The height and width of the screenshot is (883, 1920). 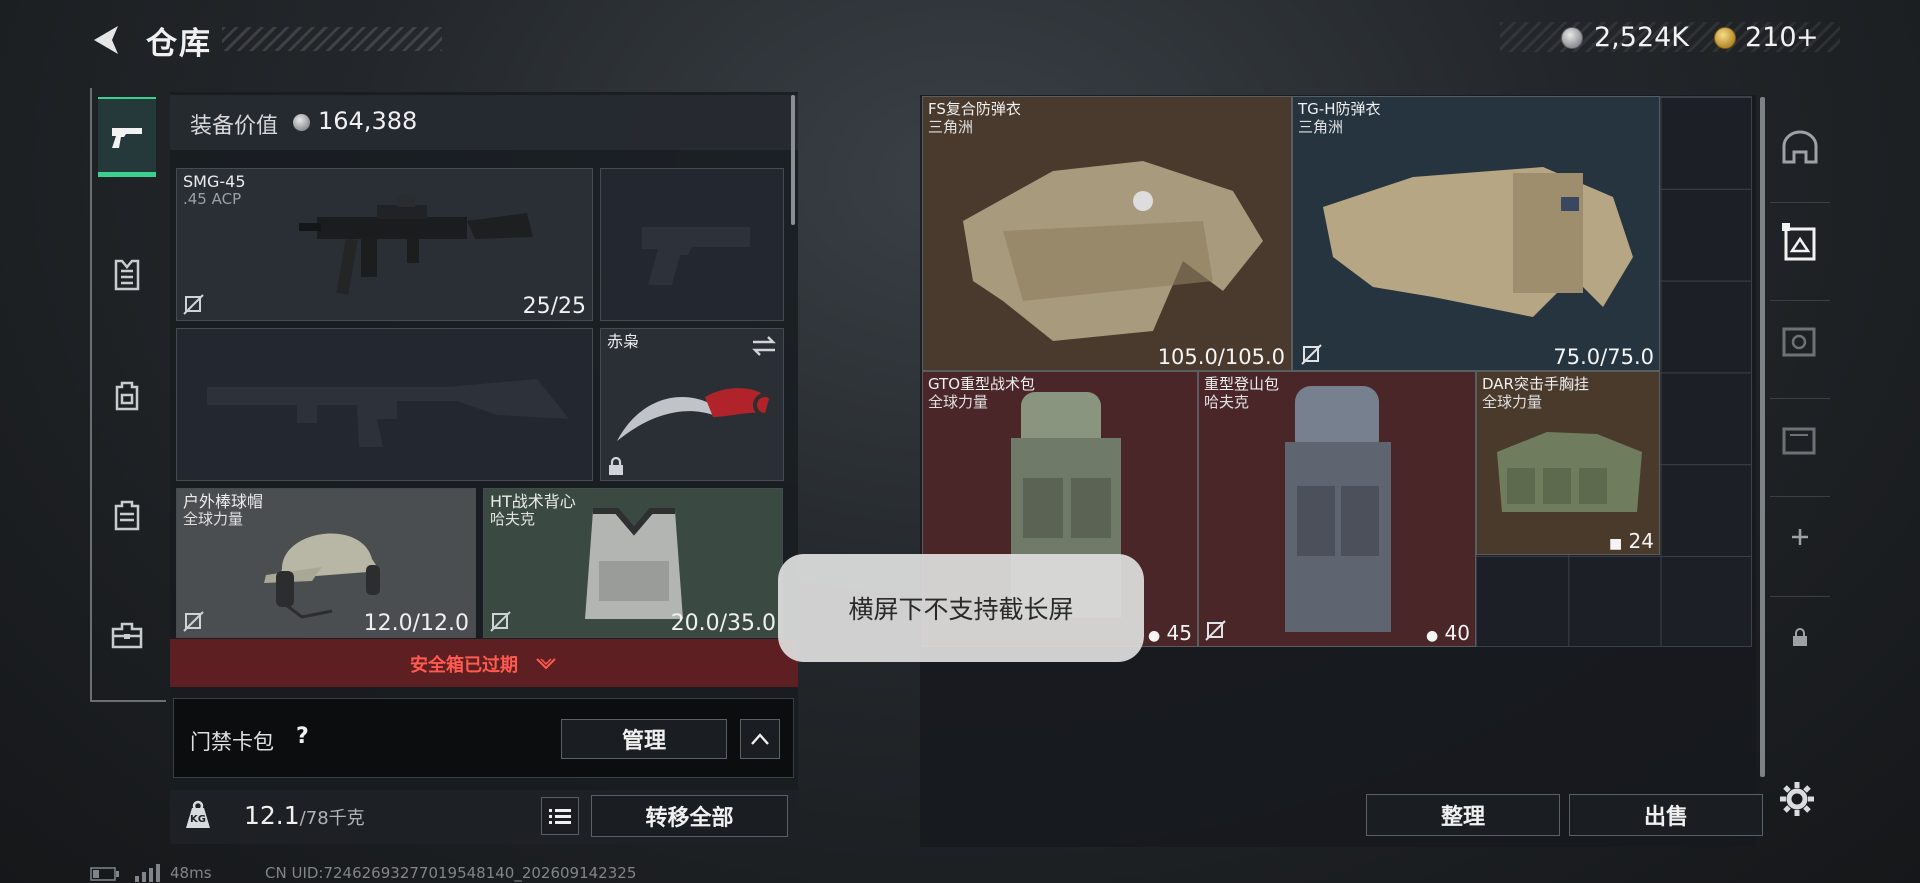 I want to click on weight-readout: 12.1/78千克, so click(x=304, y=815).